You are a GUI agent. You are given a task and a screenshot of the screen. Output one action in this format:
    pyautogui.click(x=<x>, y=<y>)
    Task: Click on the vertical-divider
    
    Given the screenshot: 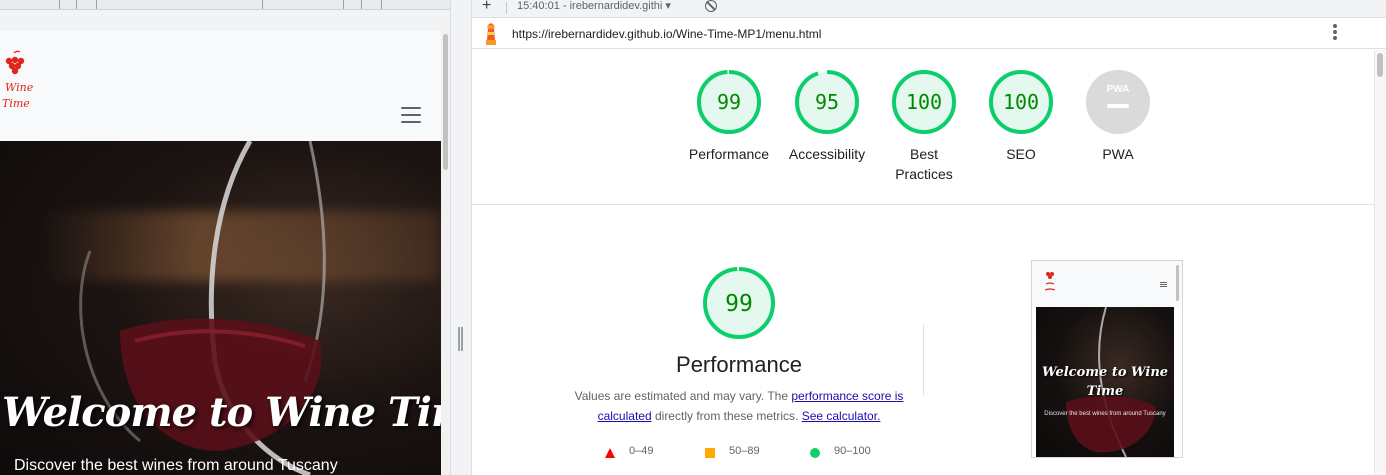 What is the action you would take?
    pyautogui.click(x=923, y=360)
    